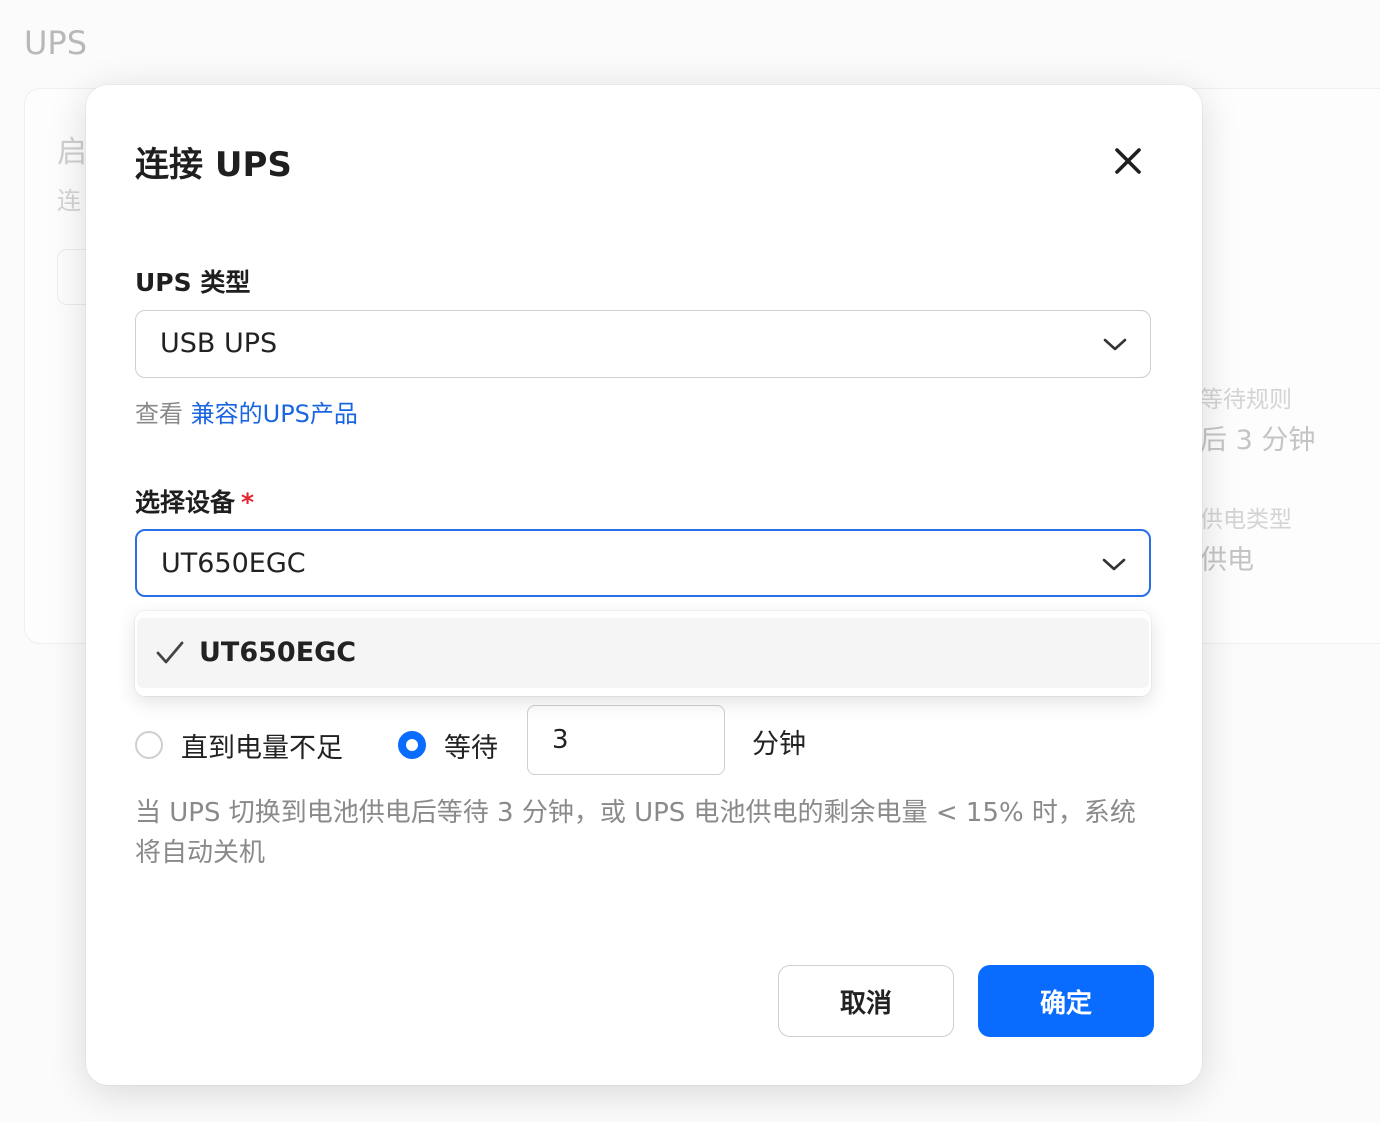  What do you see at coordinates (643, 344) in the screenshot?
I see `ups-type-select: USB UPS` at bounding box center [643, 344].